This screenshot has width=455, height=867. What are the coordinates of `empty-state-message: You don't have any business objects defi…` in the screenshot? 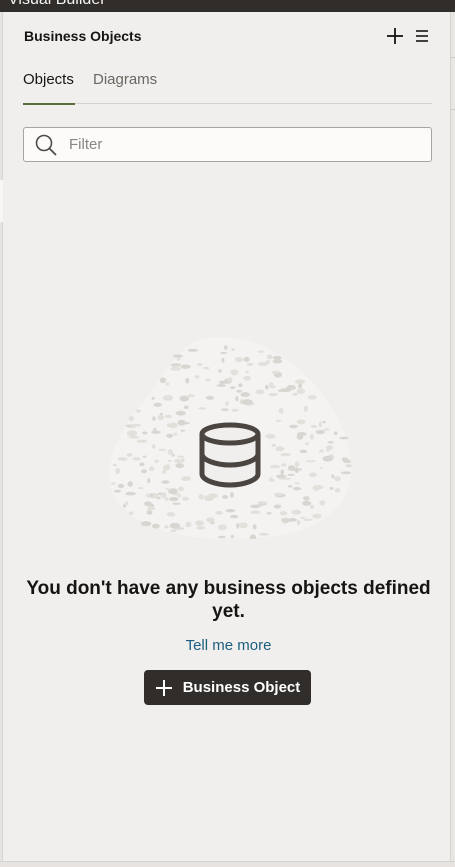 It's located at (228, 600).